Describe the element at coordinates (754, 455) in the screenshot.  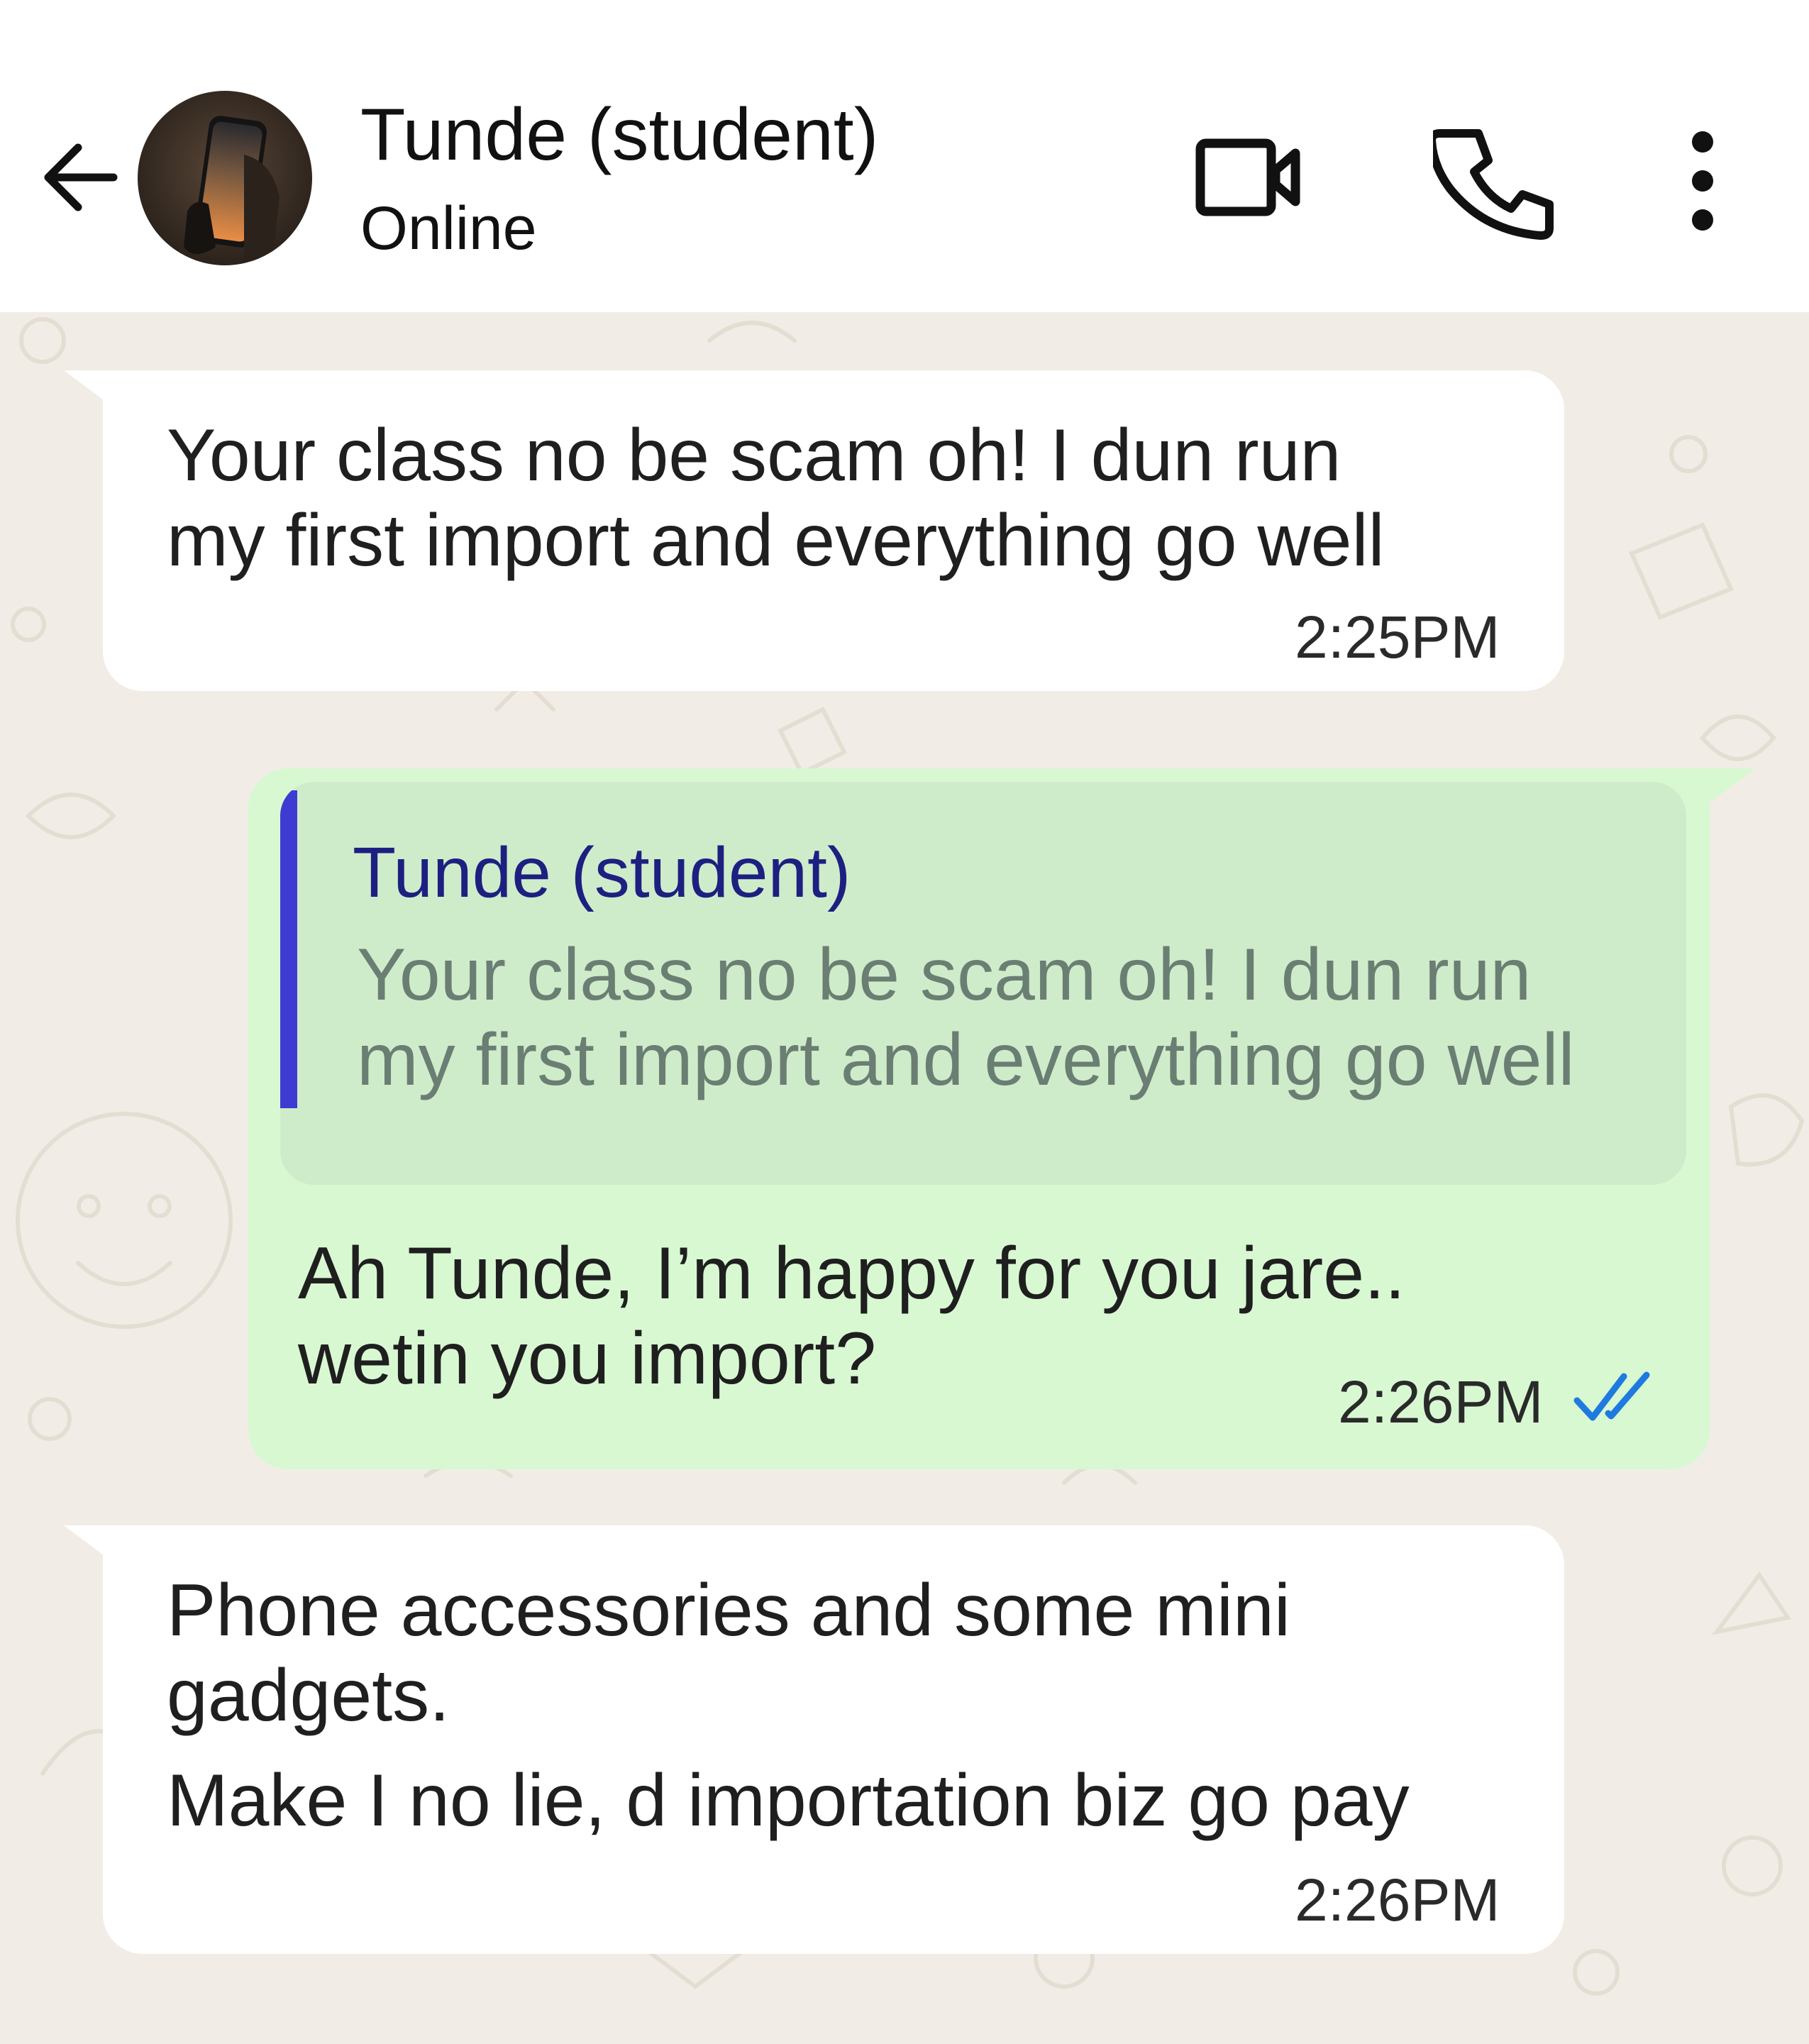
I see `message-text-line: Your class no be scam oh! I dun run` at that location.